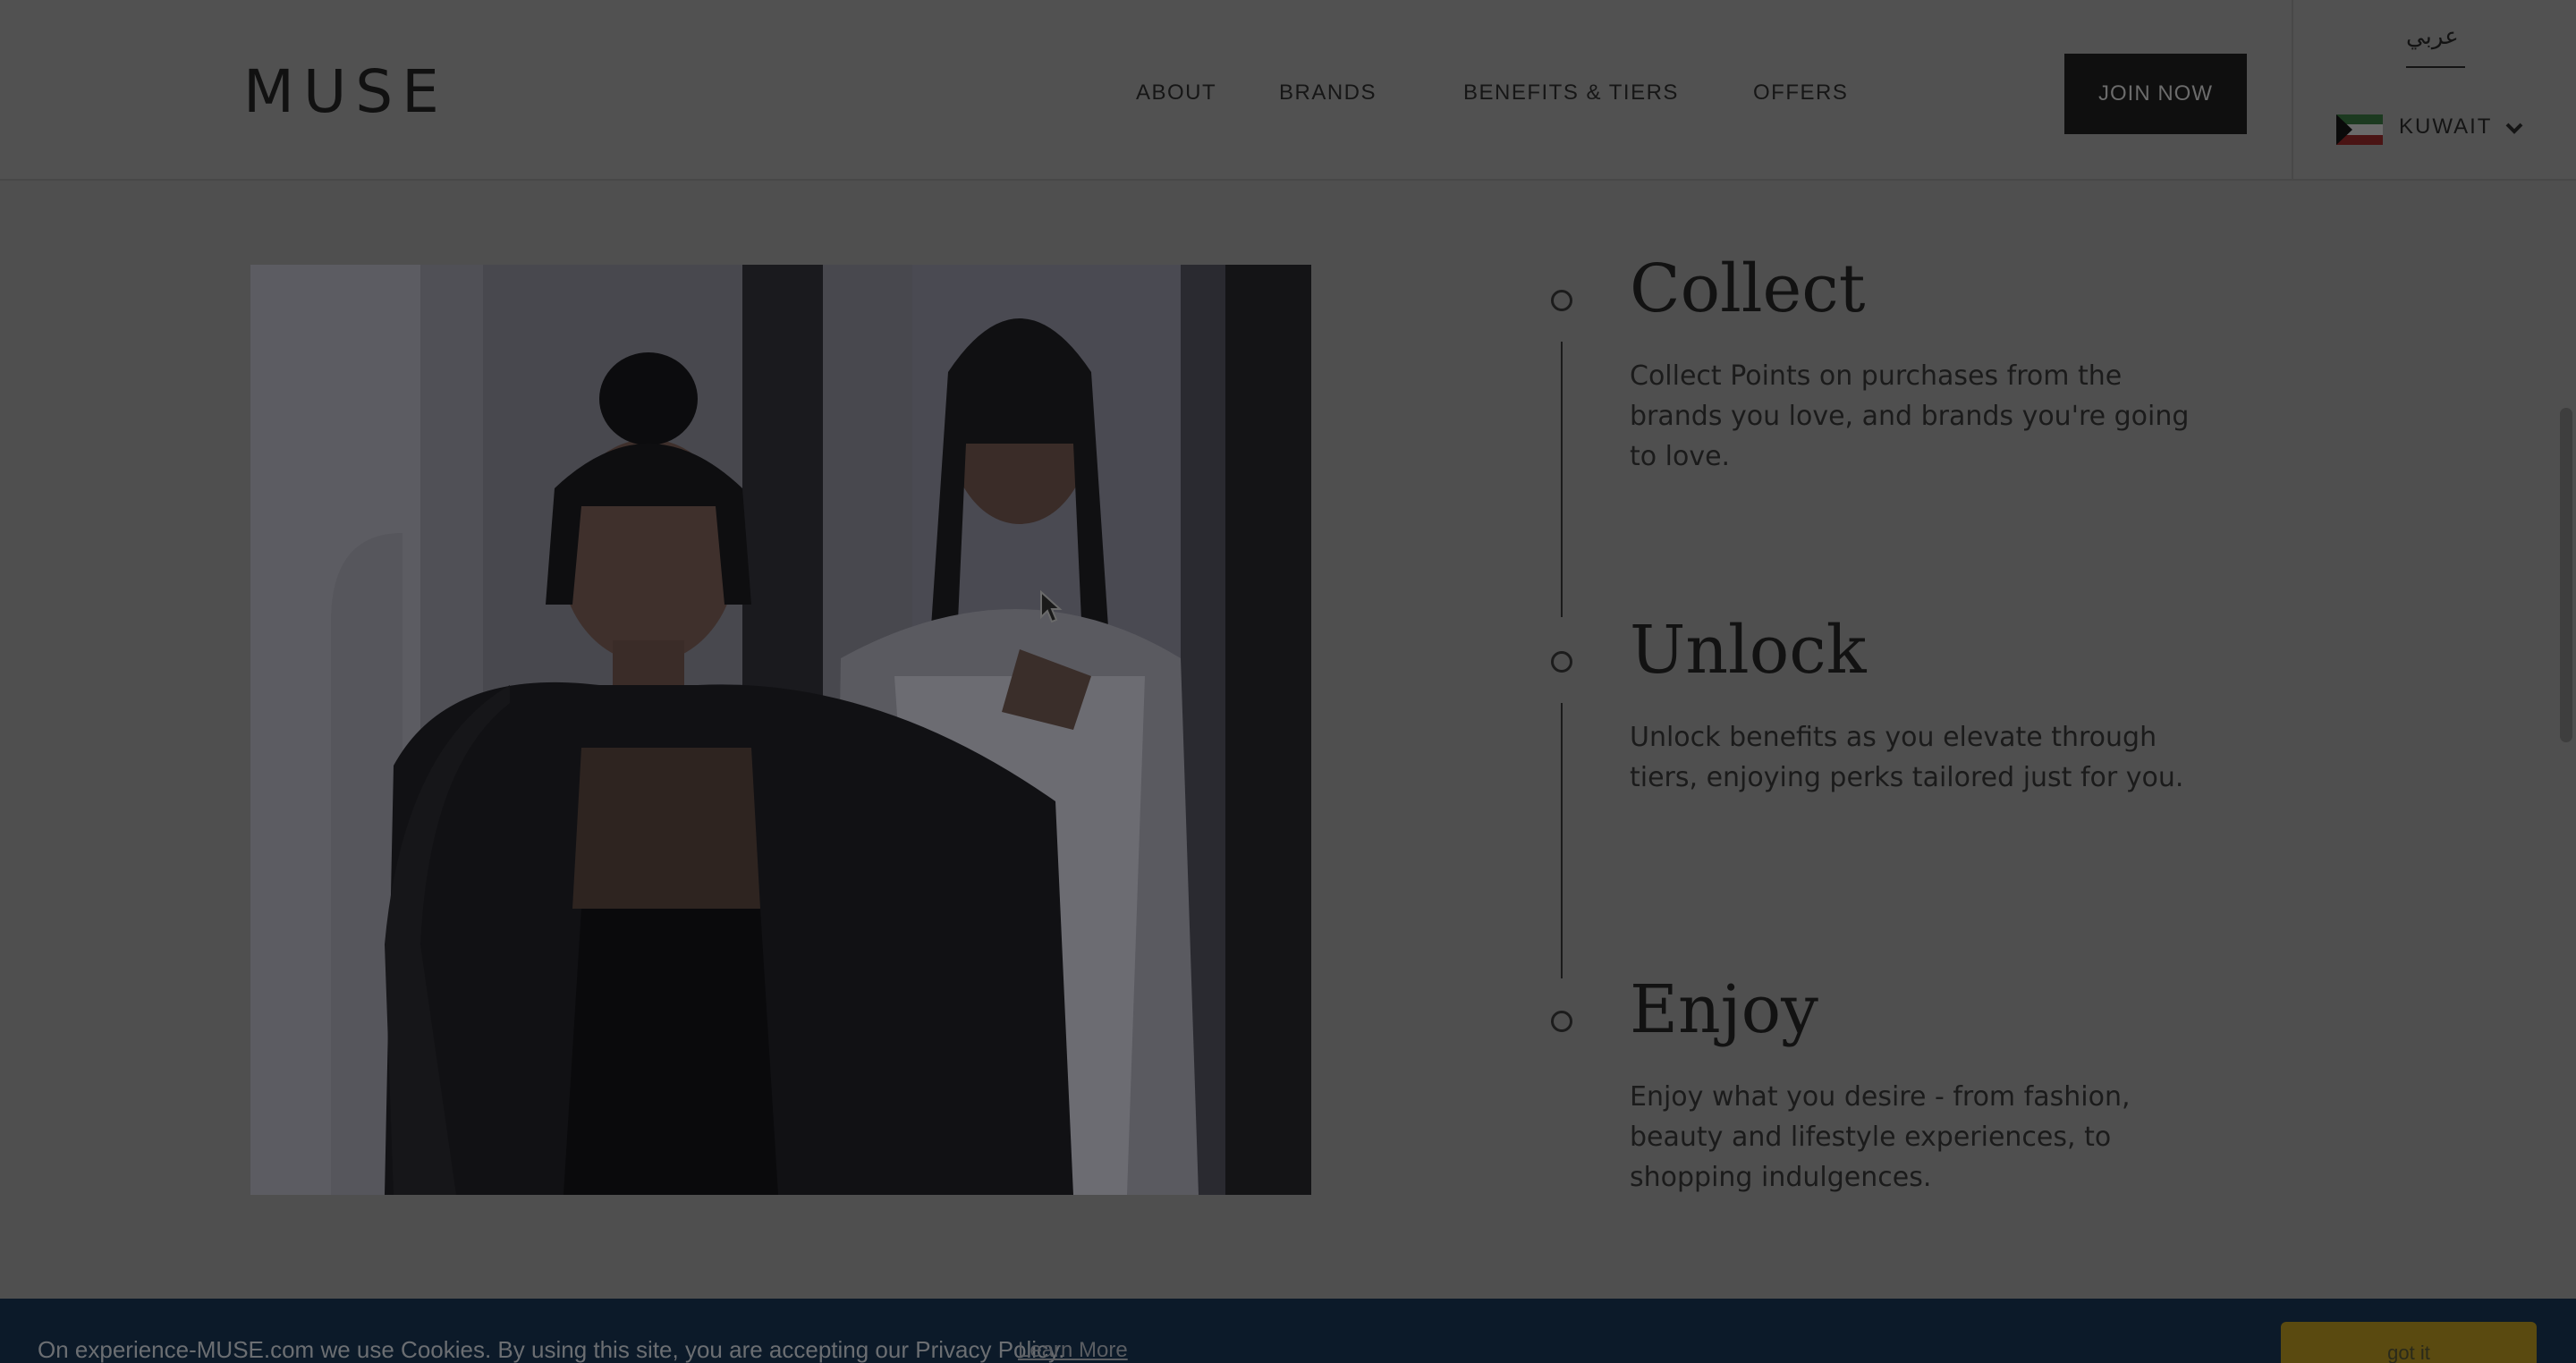 The image size is (2576, 1363). Describe the element at coordinates (2445, 127) in the screenshot. I see `country-selector: KUWAIT` at that location.